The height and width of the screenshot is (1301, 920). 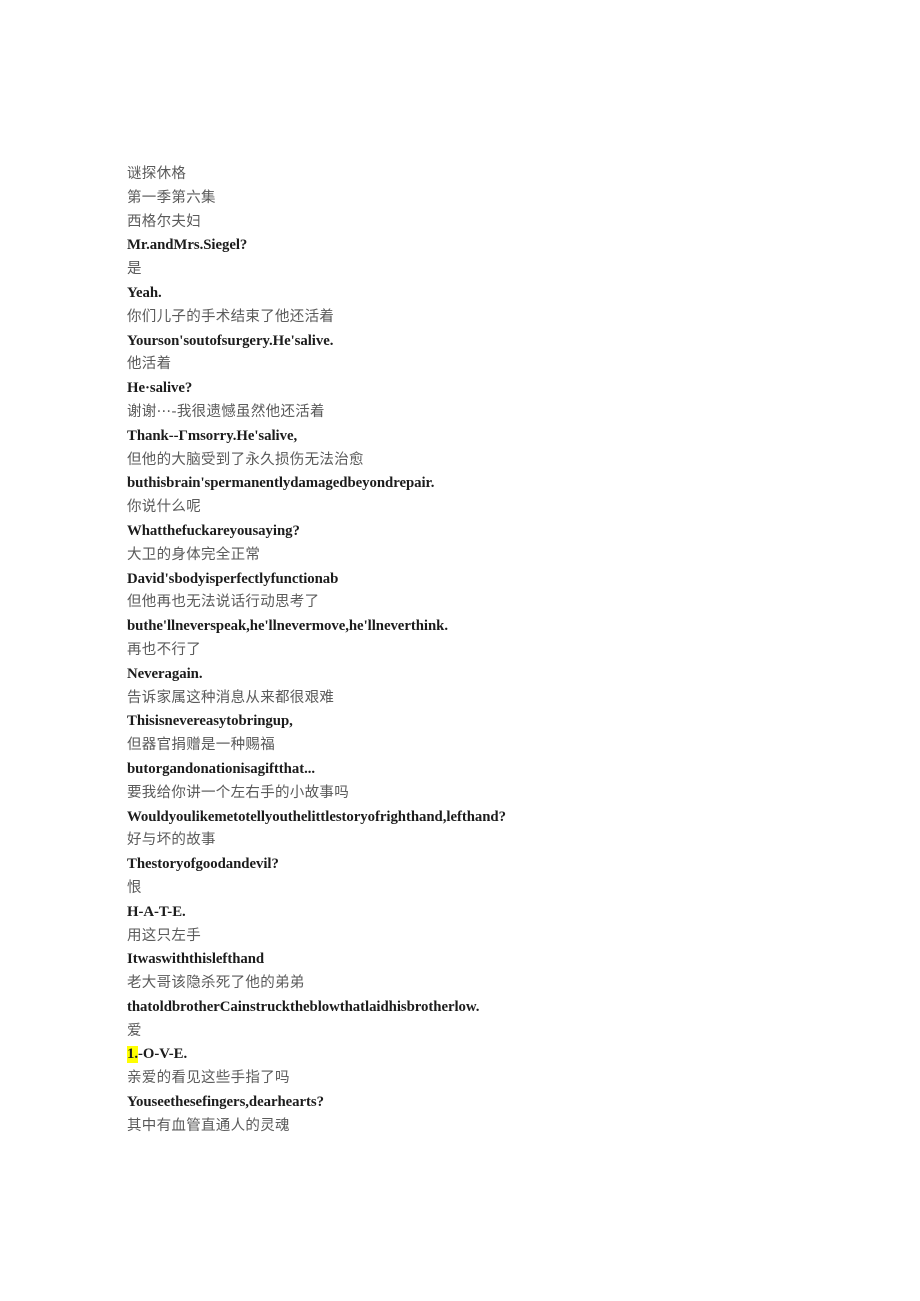 What do you see at coordinates (149, 364) in the screenshot?
I see `transcript-line-zh: 他活着` at bounding box center [149, 364].